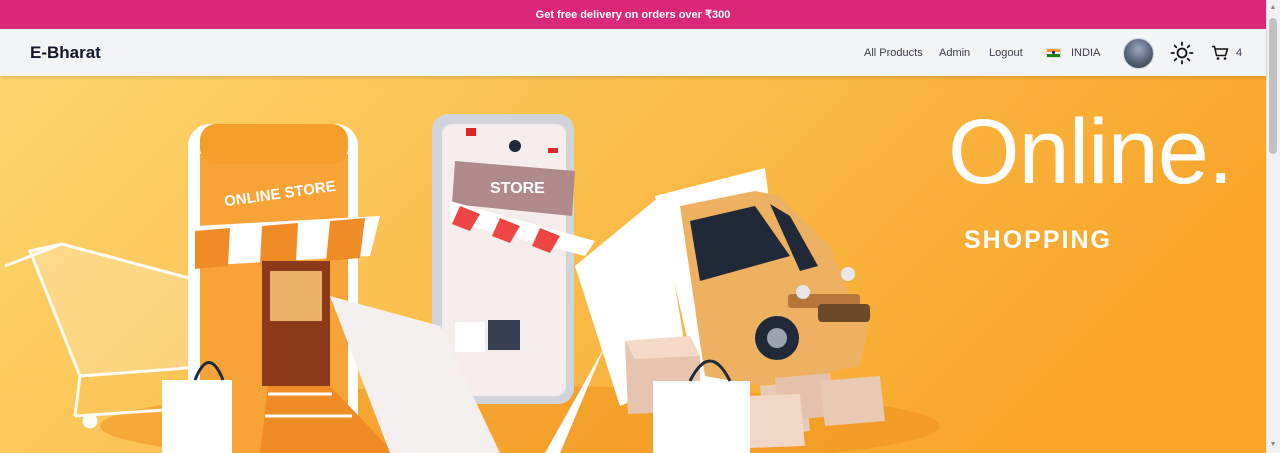 The image size is (1280, 453). Describe the element at coordinates (1053, 53) in the screenshot. I see `india-flag-icon` at that location.